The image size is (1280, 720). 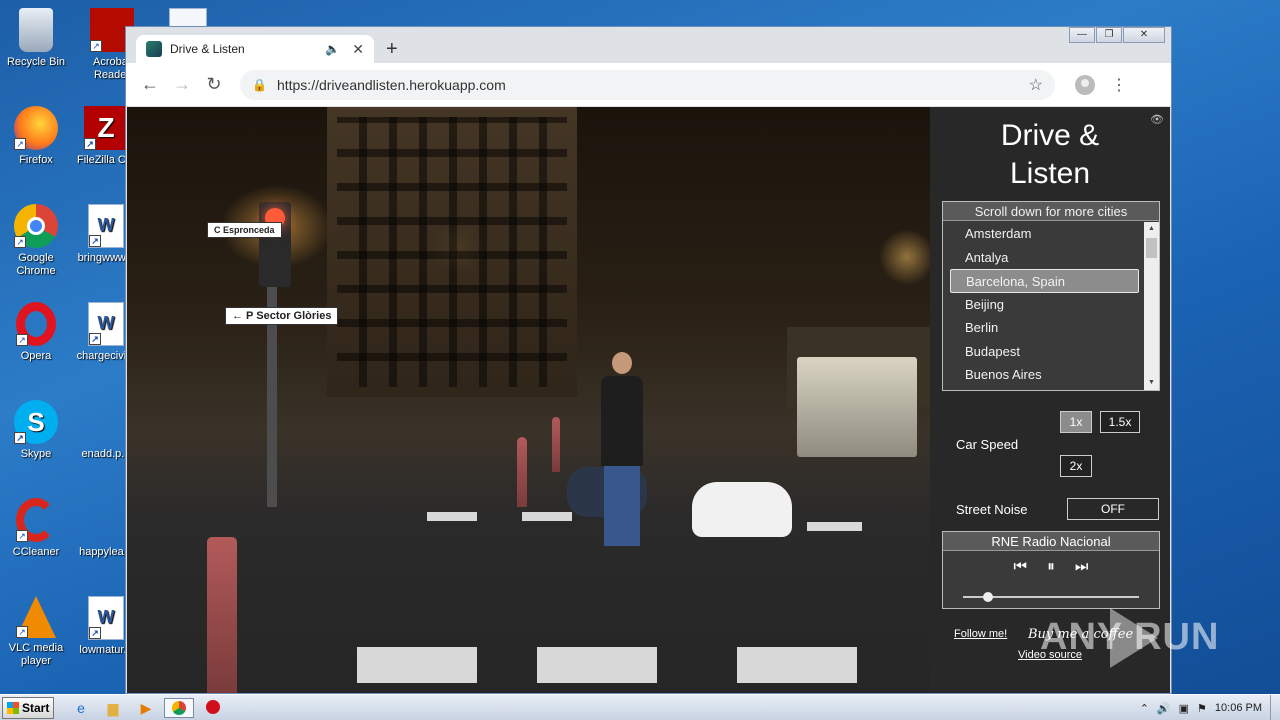 What do you see at coordinates (1120, 422) in the screenshot?
I see `speed-1-5x-button: 1.5x` at bounding box center [1120, 422].